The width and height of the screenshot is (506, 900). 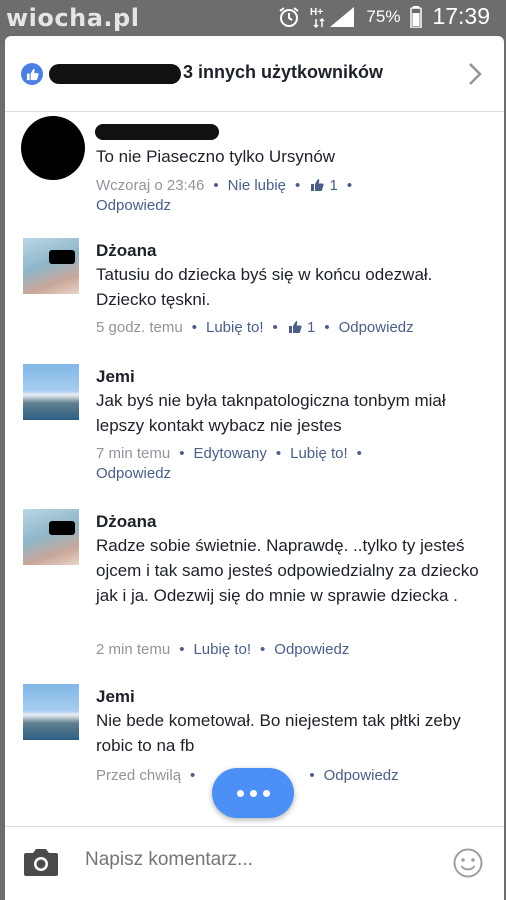 I want to click on camera-icon, so click(x=41, y=862).